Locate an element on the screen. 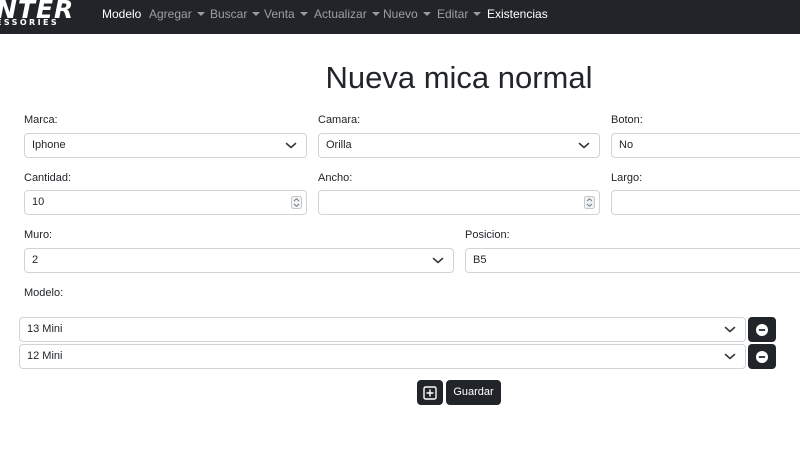 This screenshot has height=463, width=800. save-button: Guardar is located at coordinates (473, 392).